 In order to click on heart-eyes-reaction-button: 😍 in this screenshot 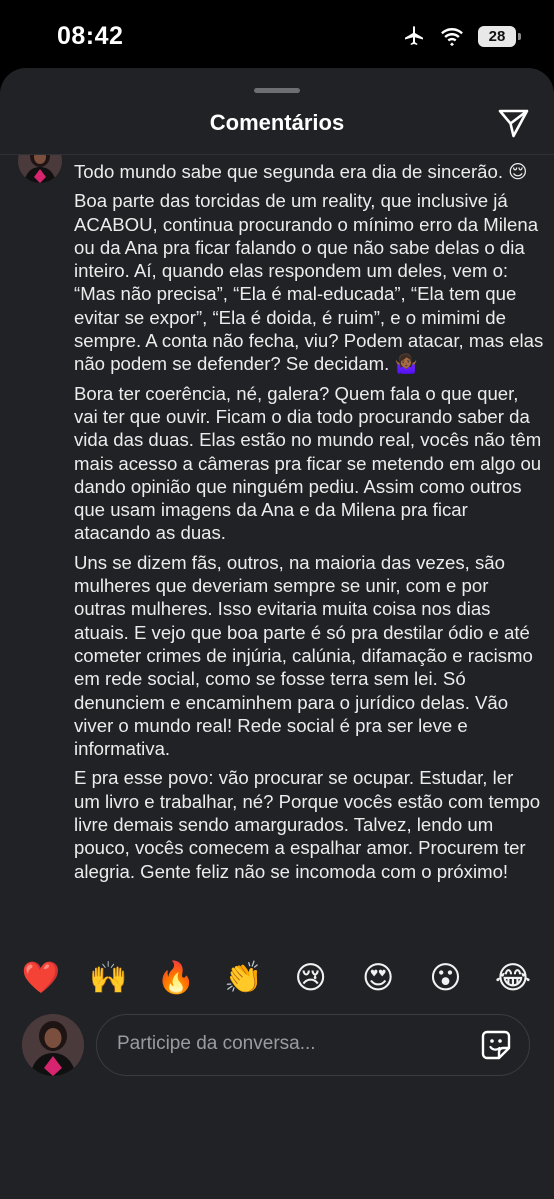, I will do `click(378, 978)`.